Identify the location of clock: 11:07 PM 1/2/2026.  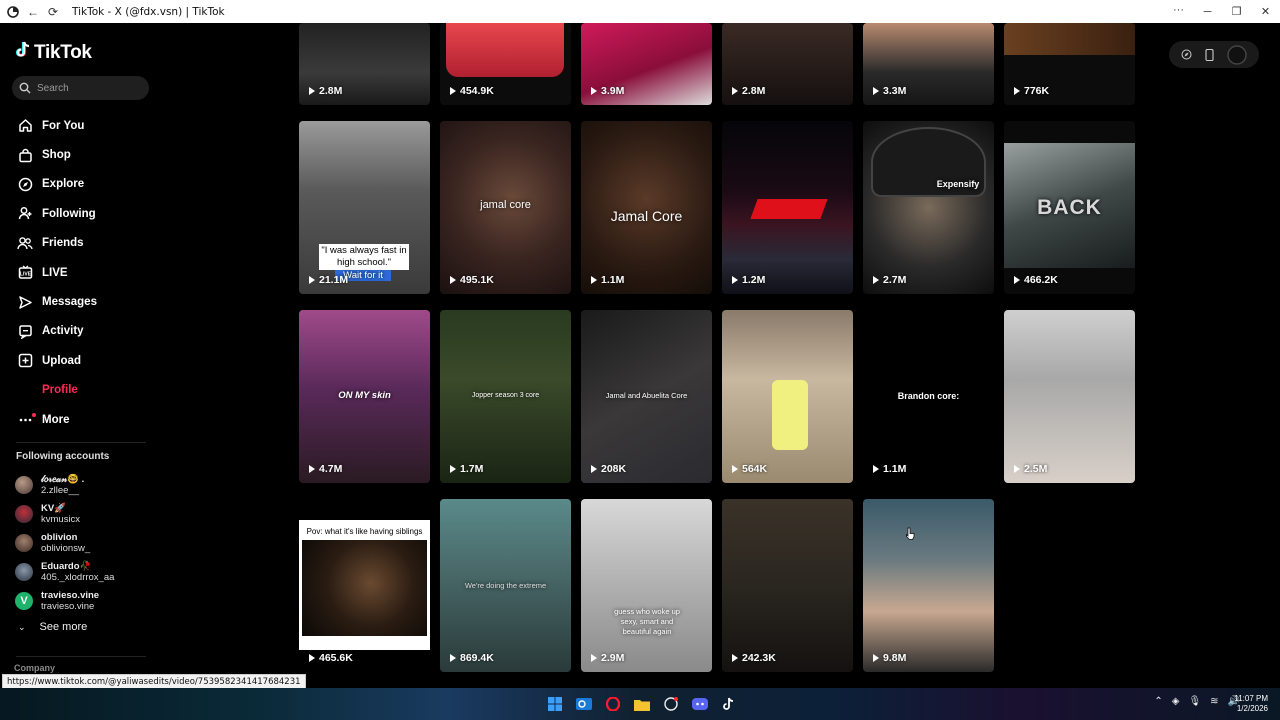
(1251, 704).